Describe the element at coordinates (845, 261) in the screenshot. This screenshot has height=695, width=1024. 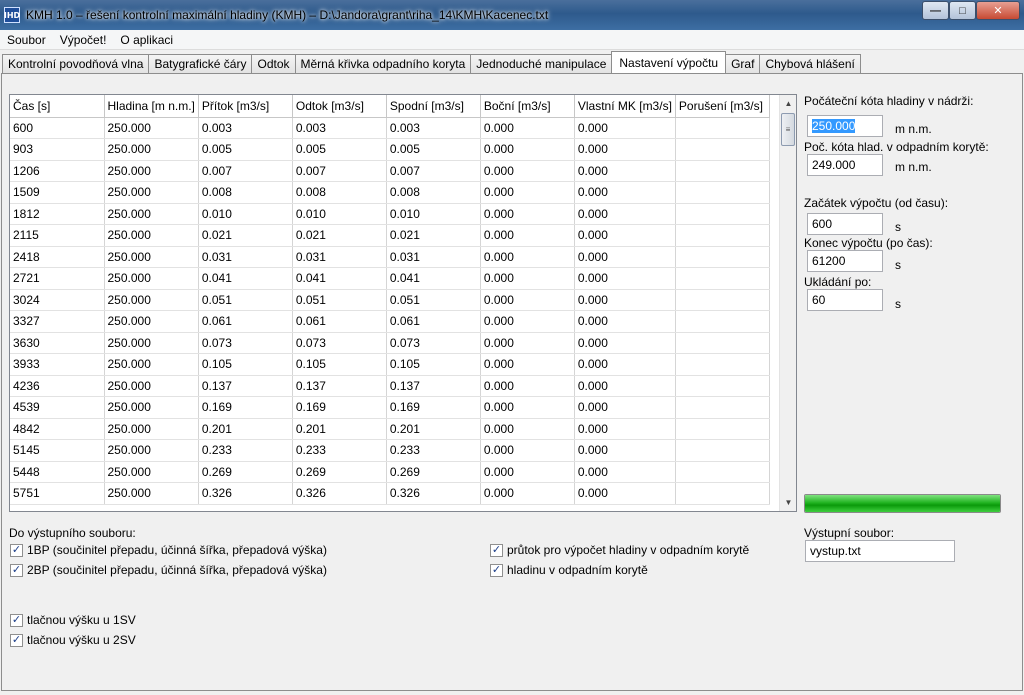
I see `end-time-input: 61200` at that location.